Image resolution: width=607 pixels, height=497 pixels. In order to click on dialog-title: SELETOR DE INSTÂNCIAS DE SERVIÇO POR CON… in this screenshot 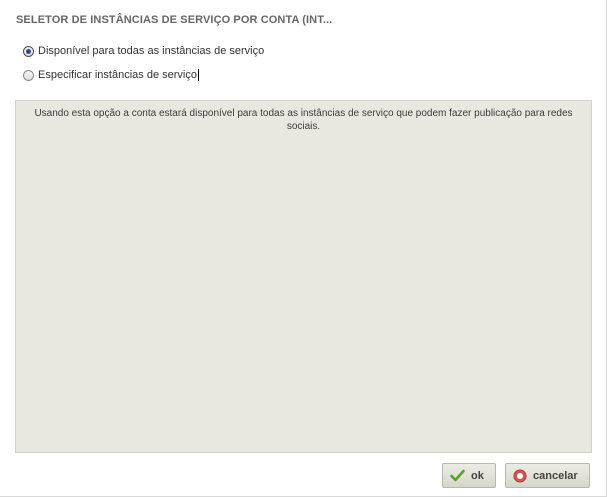, I will do `click(174, 20)`.